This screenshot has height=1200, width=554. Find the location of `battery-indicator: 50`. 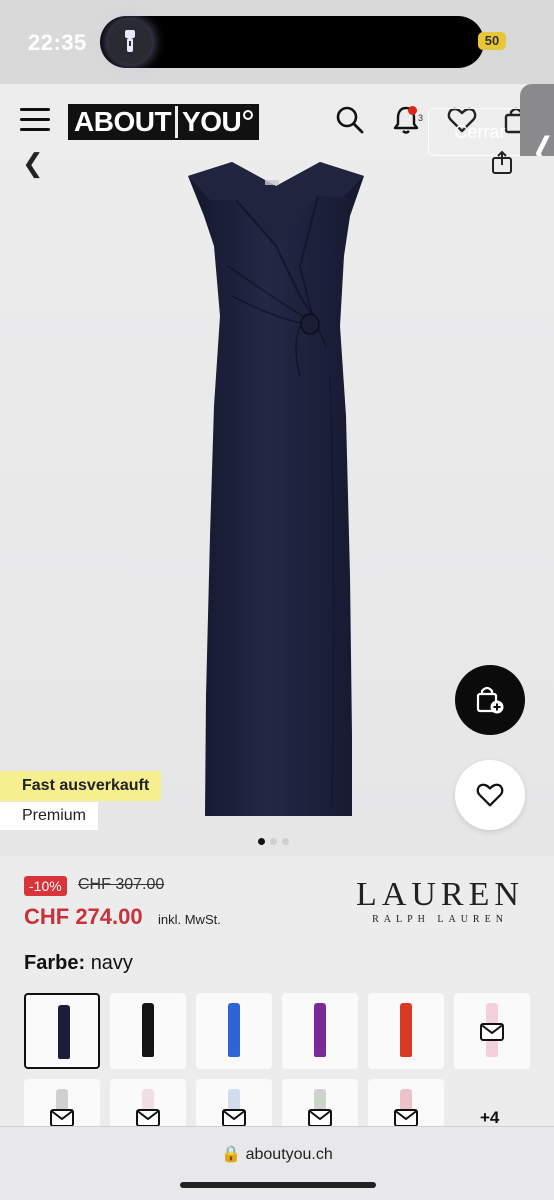

battery-indicator: 50 is located at coordinates (492, 41).